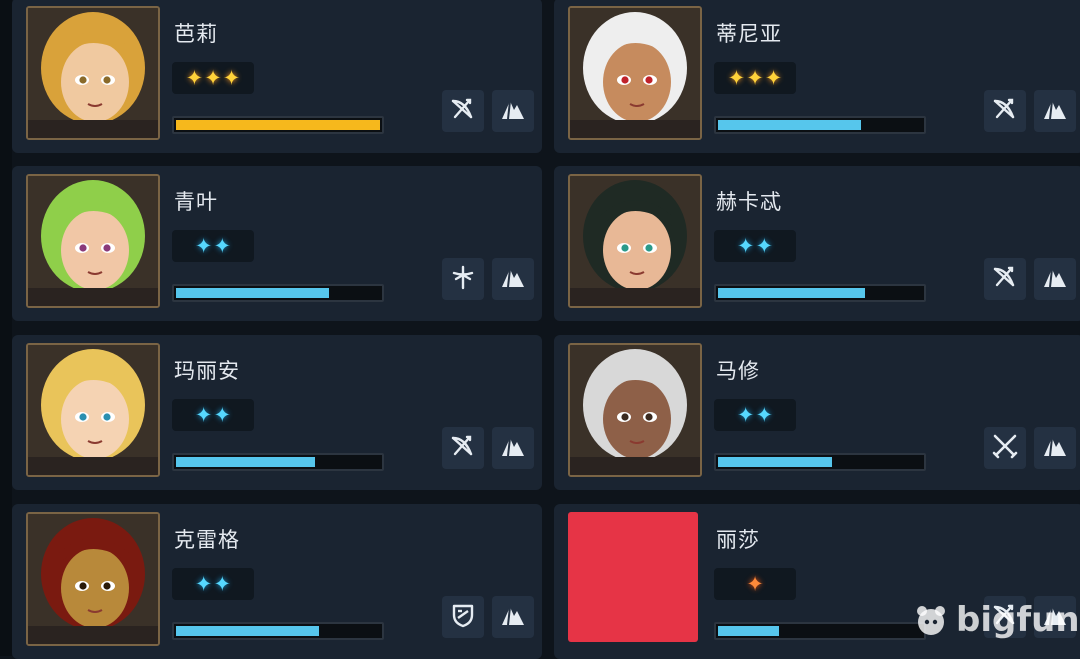 This screenshot has height=659, width=1080. I want to click on watermark-text: bigfun, so click(1018, 620).